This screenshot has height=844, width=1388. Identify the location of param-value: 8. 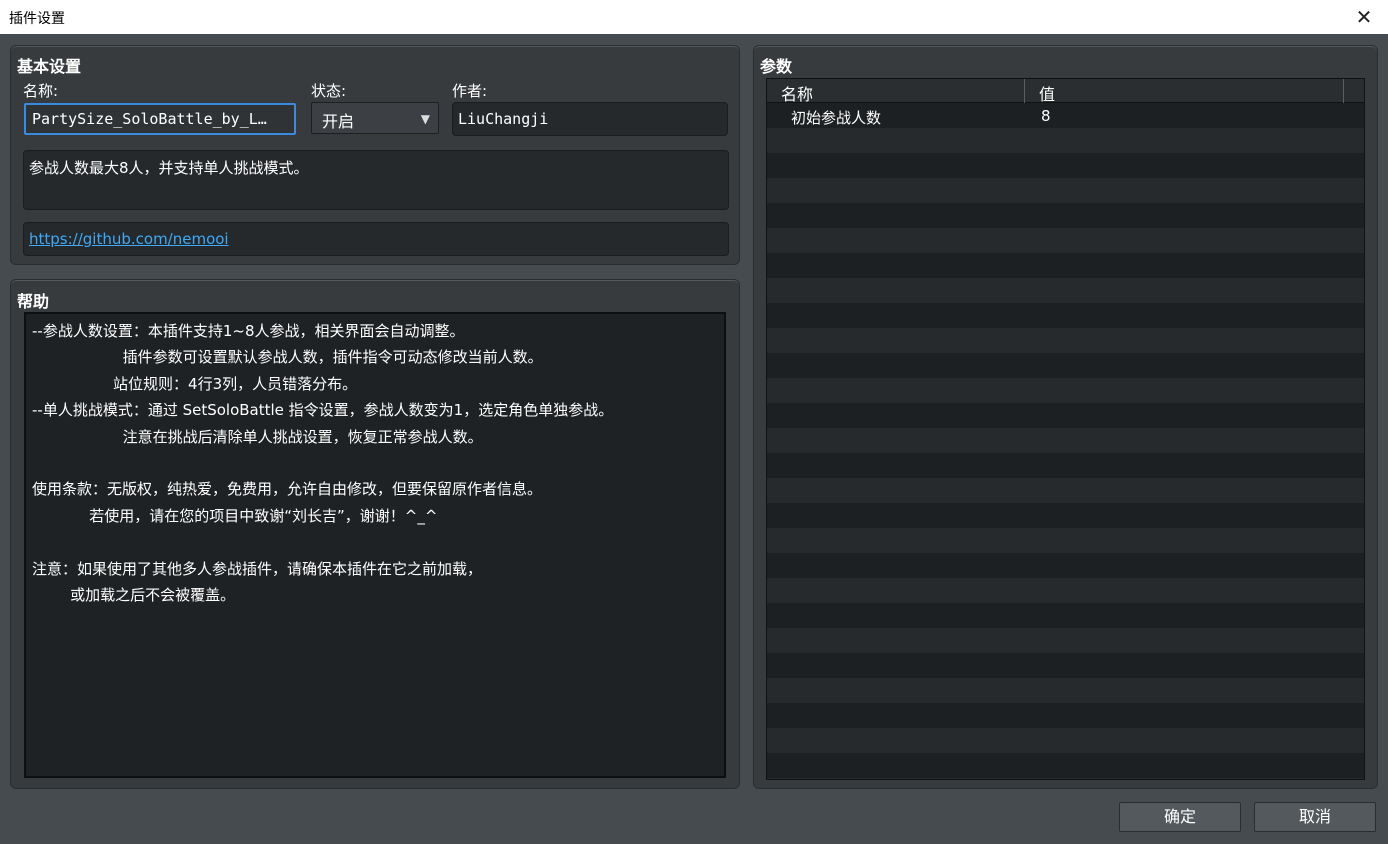
(1046, 116).